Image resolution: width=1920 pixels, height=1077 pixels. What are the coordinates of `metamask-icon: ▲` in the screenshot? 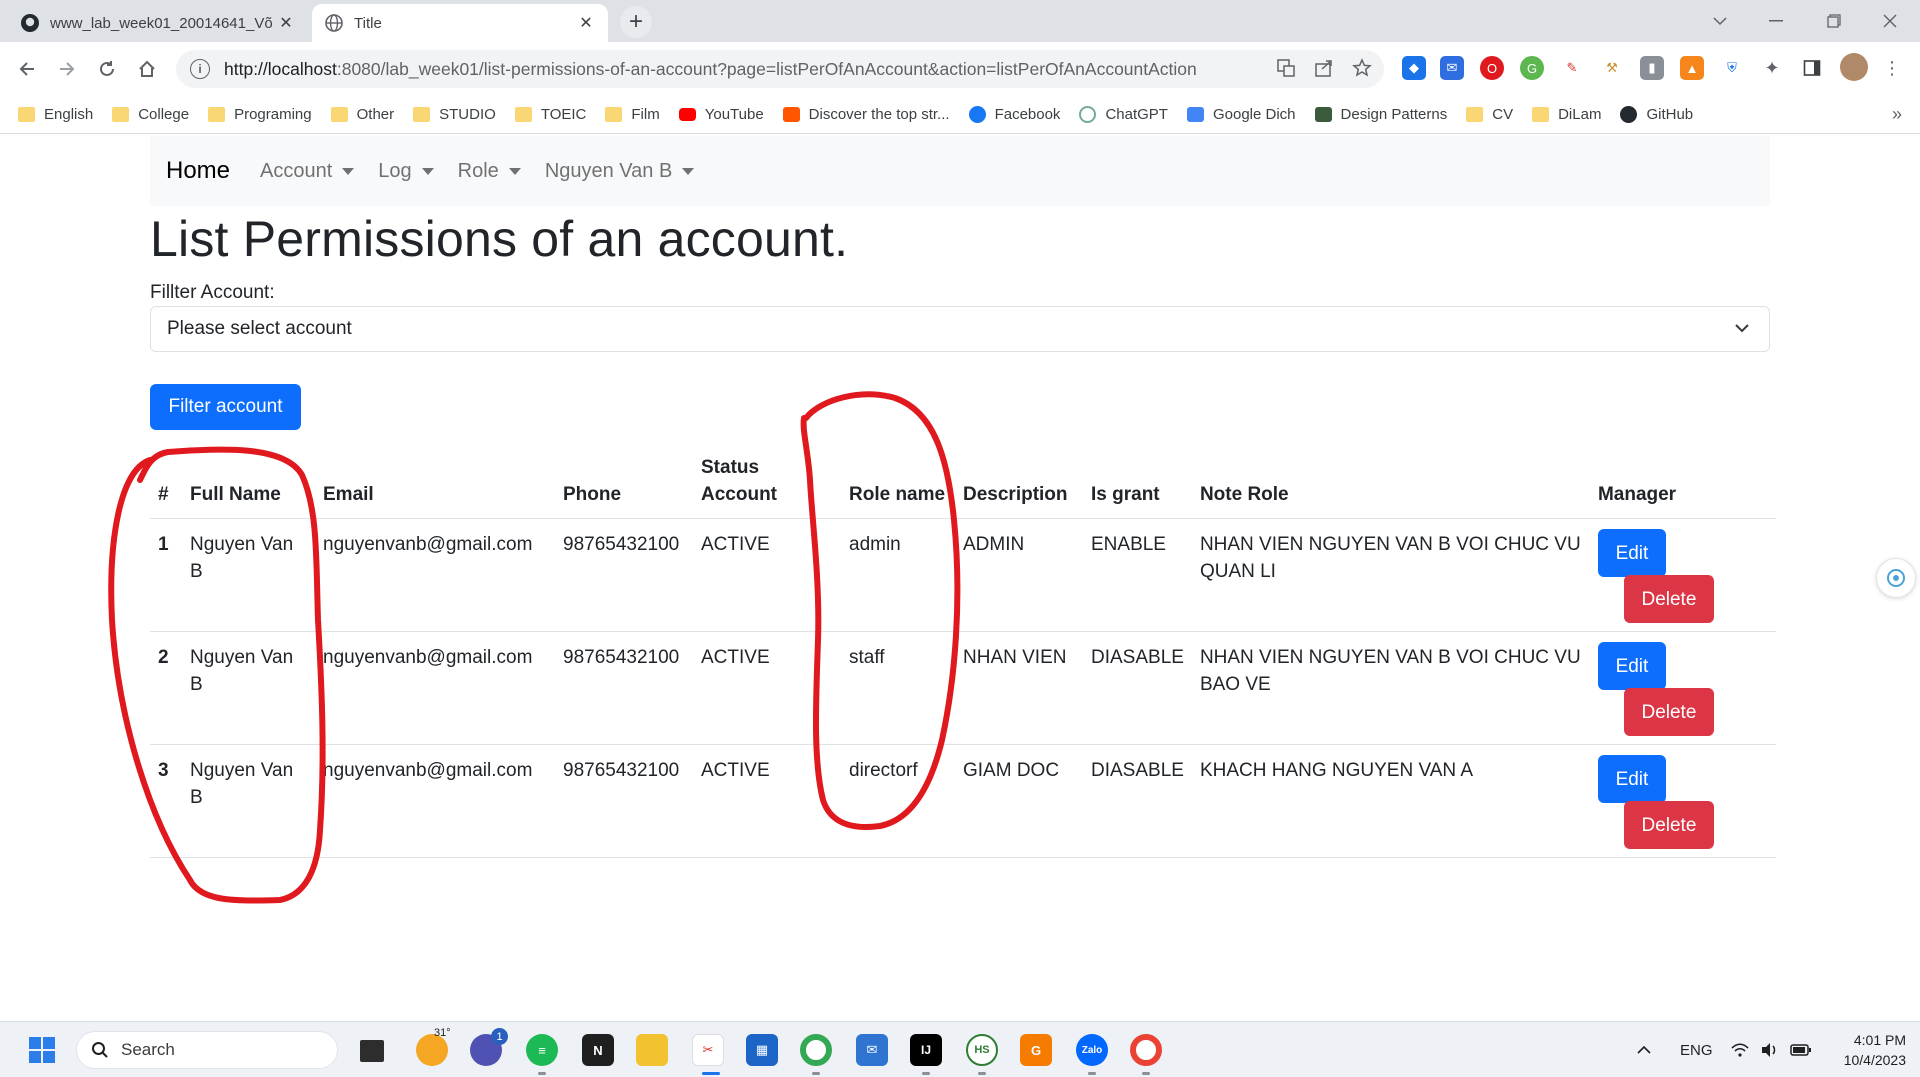 It's located at (1692, 68).